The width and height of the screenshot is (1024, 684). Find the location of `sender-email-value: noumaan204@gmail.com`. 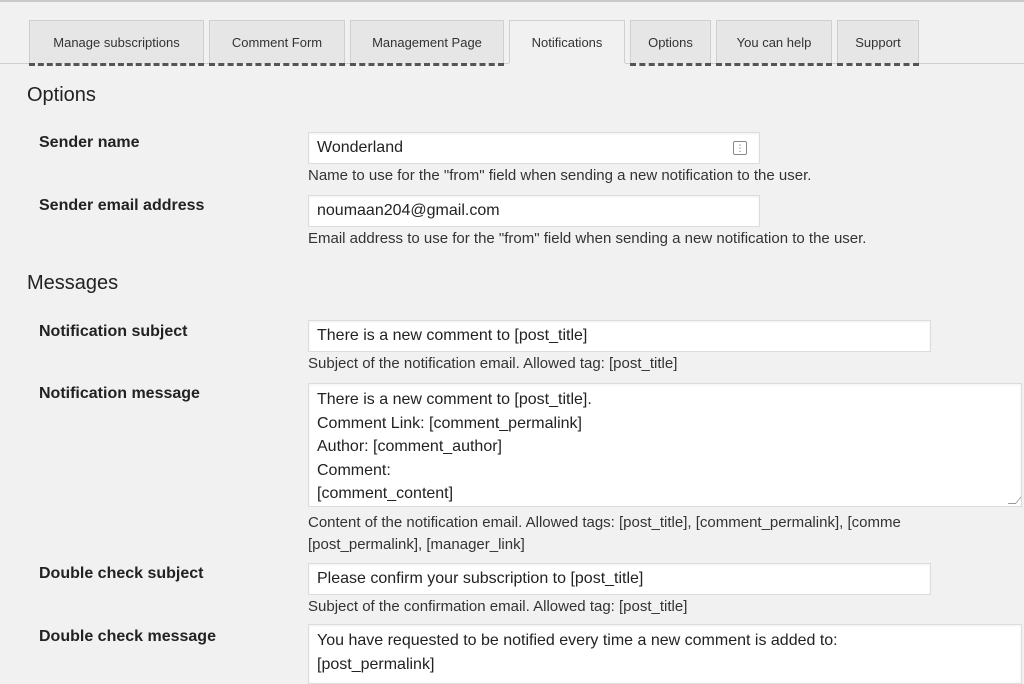

sender-email-value: noumaan204@gmail.com is located at coordinates (408, 210).